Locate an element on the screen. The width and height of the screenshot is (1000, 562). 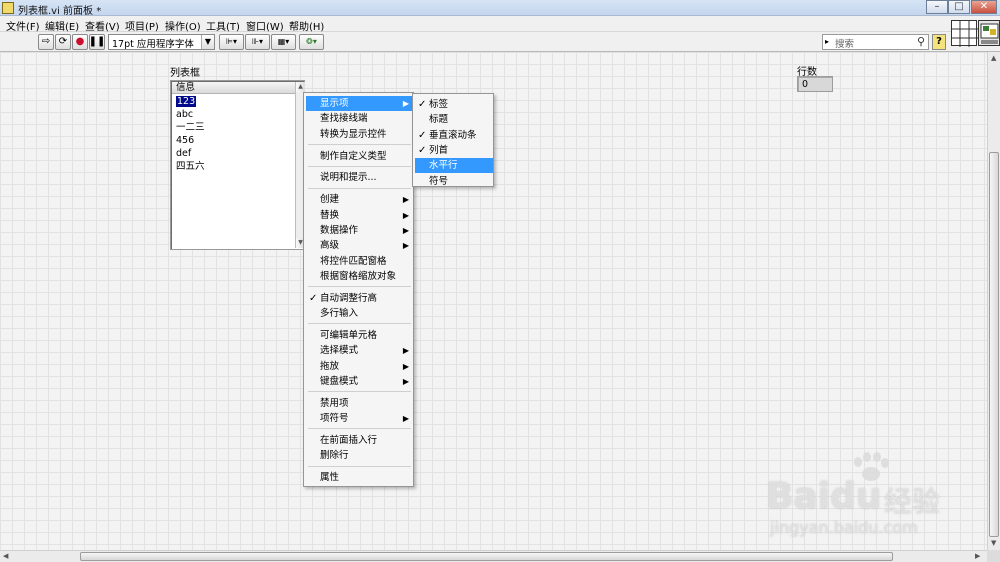
context-menu-item-label: 项符号 is located at coordinates (334, 418).